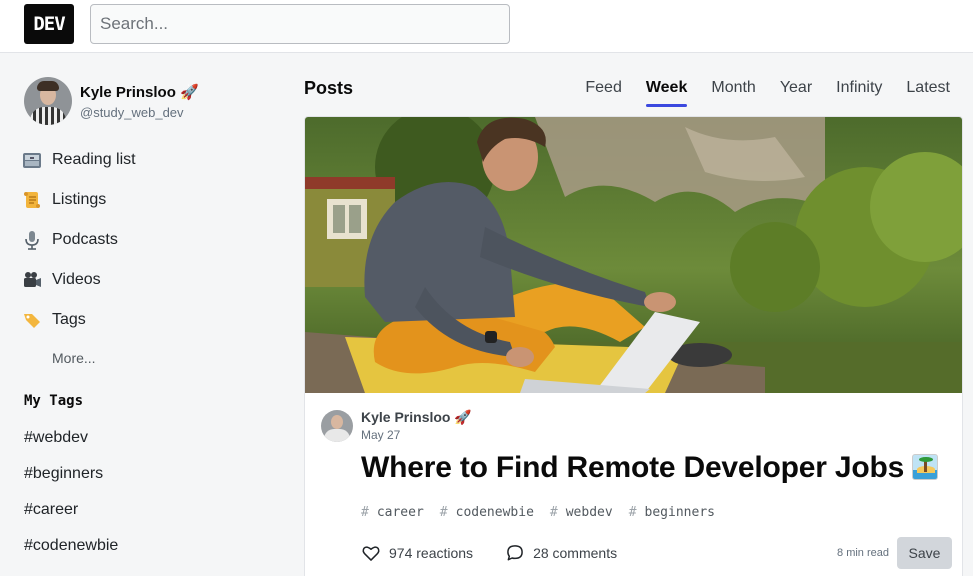 This screenshot has width=973, height=576. What do you see at coordinates (76, 279) in the screenshot?
I see `sidebar-item-label: Videos` at bounding box center [76, 279].